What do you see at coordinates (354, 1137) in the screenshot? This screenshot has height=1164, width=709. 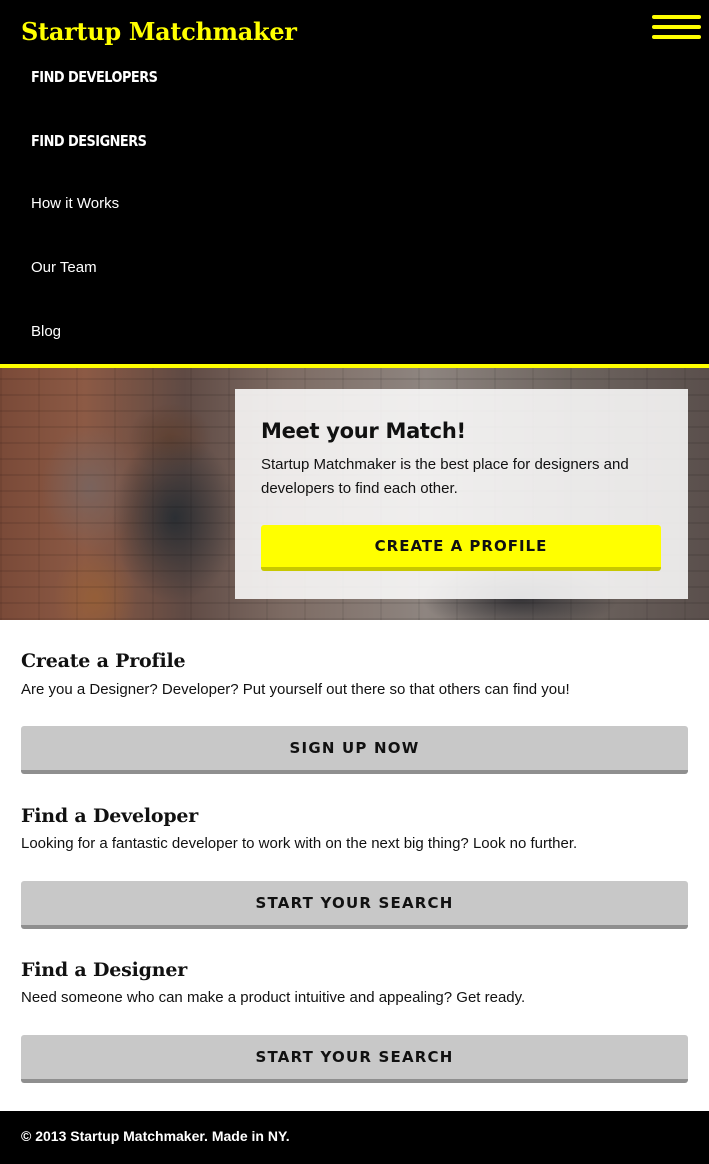 I see `site-footer: © 2013 Startup Matchmaker. Made in NY.` at bounding box center [354, 1137].